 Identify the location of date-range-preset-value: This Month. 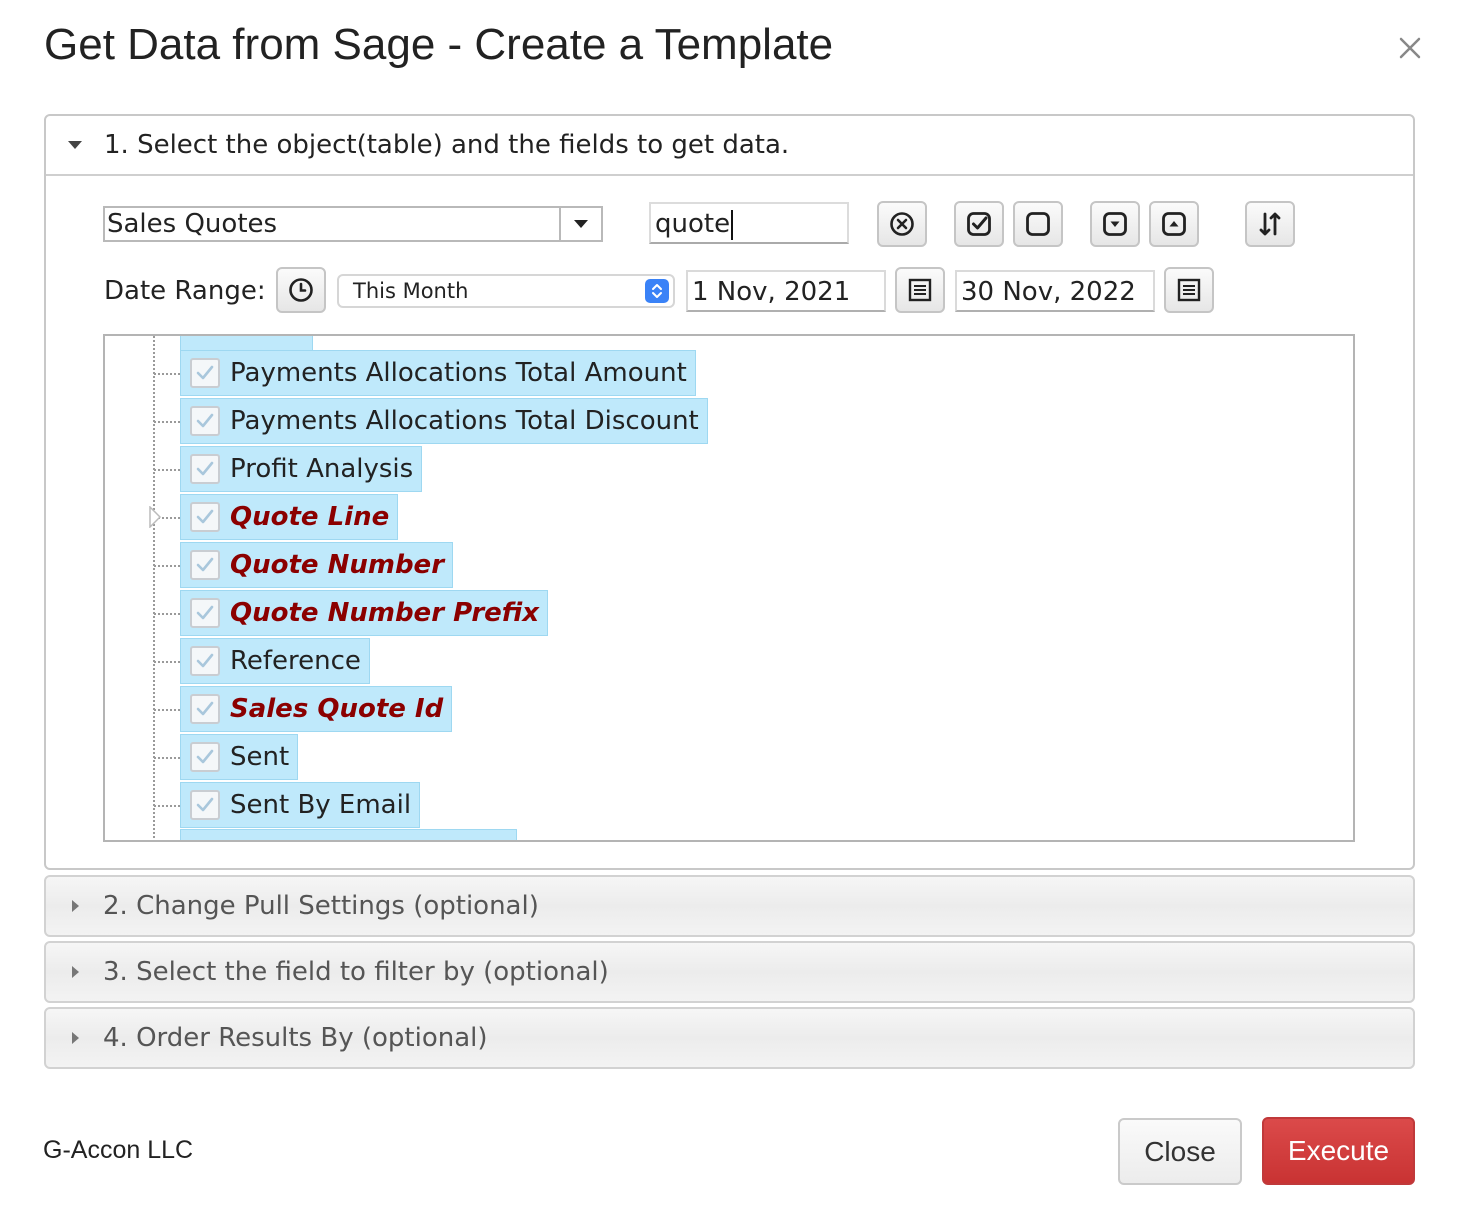
(411, 291).